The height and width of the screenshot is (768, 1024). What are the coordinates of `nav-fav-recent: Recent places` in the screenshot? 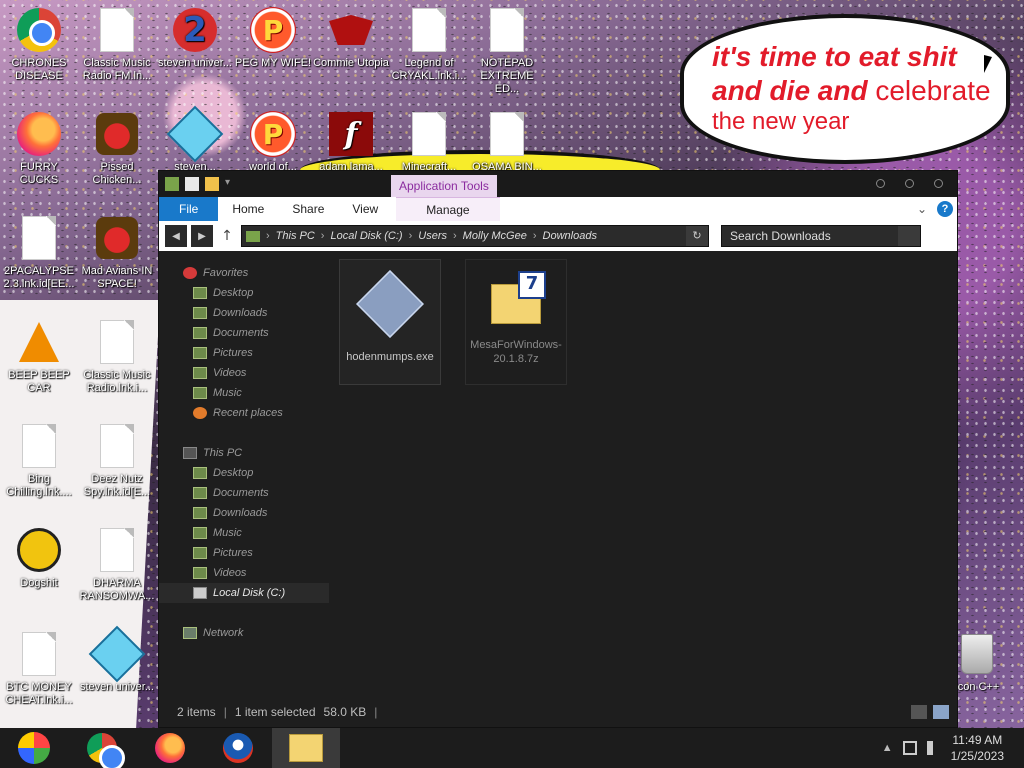 It's located at (244, 413).